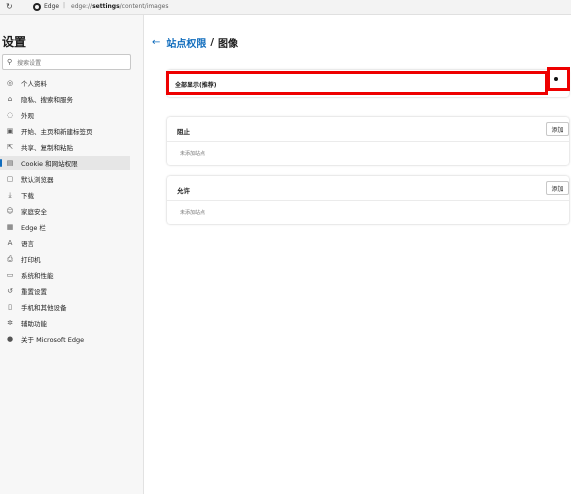 Image resolution: width=571 pixels, height=494 pixels. I want to click on reset-icon: ↺, so click(10, 291).